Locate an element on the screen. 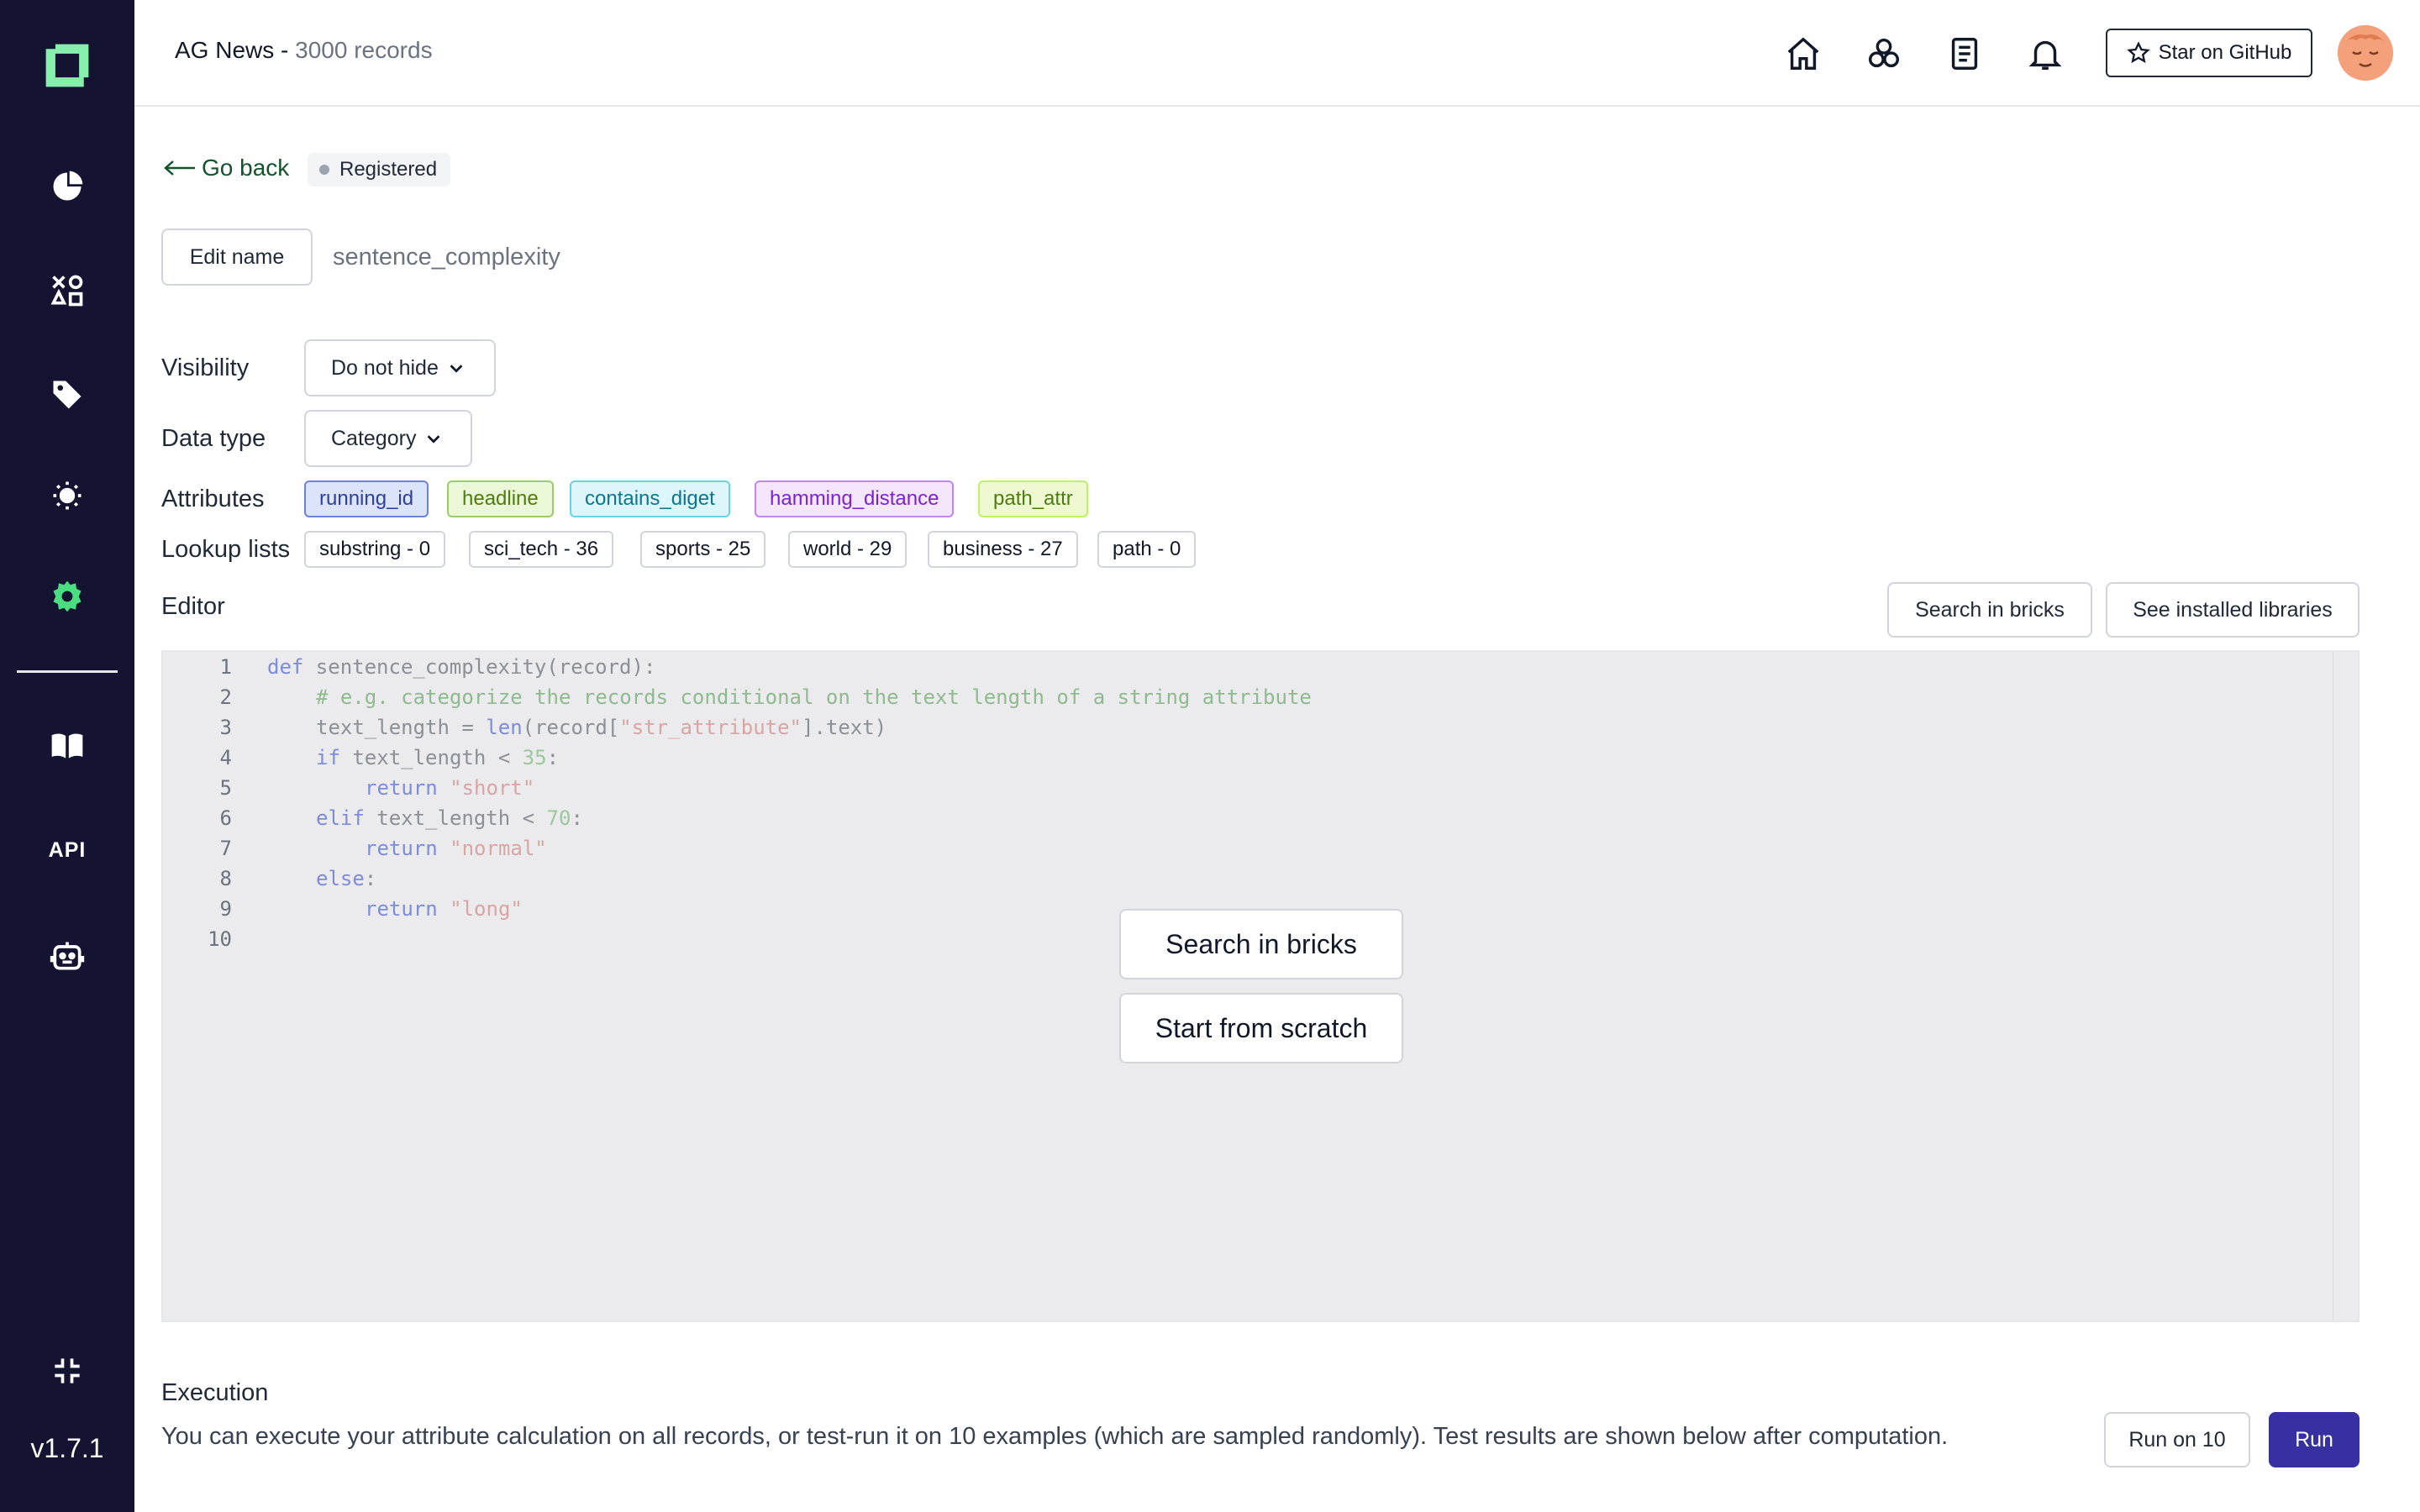 The height and width of the screenshot is (1512, 2420). lightbulb-icon is located at coordinates (67, 495).